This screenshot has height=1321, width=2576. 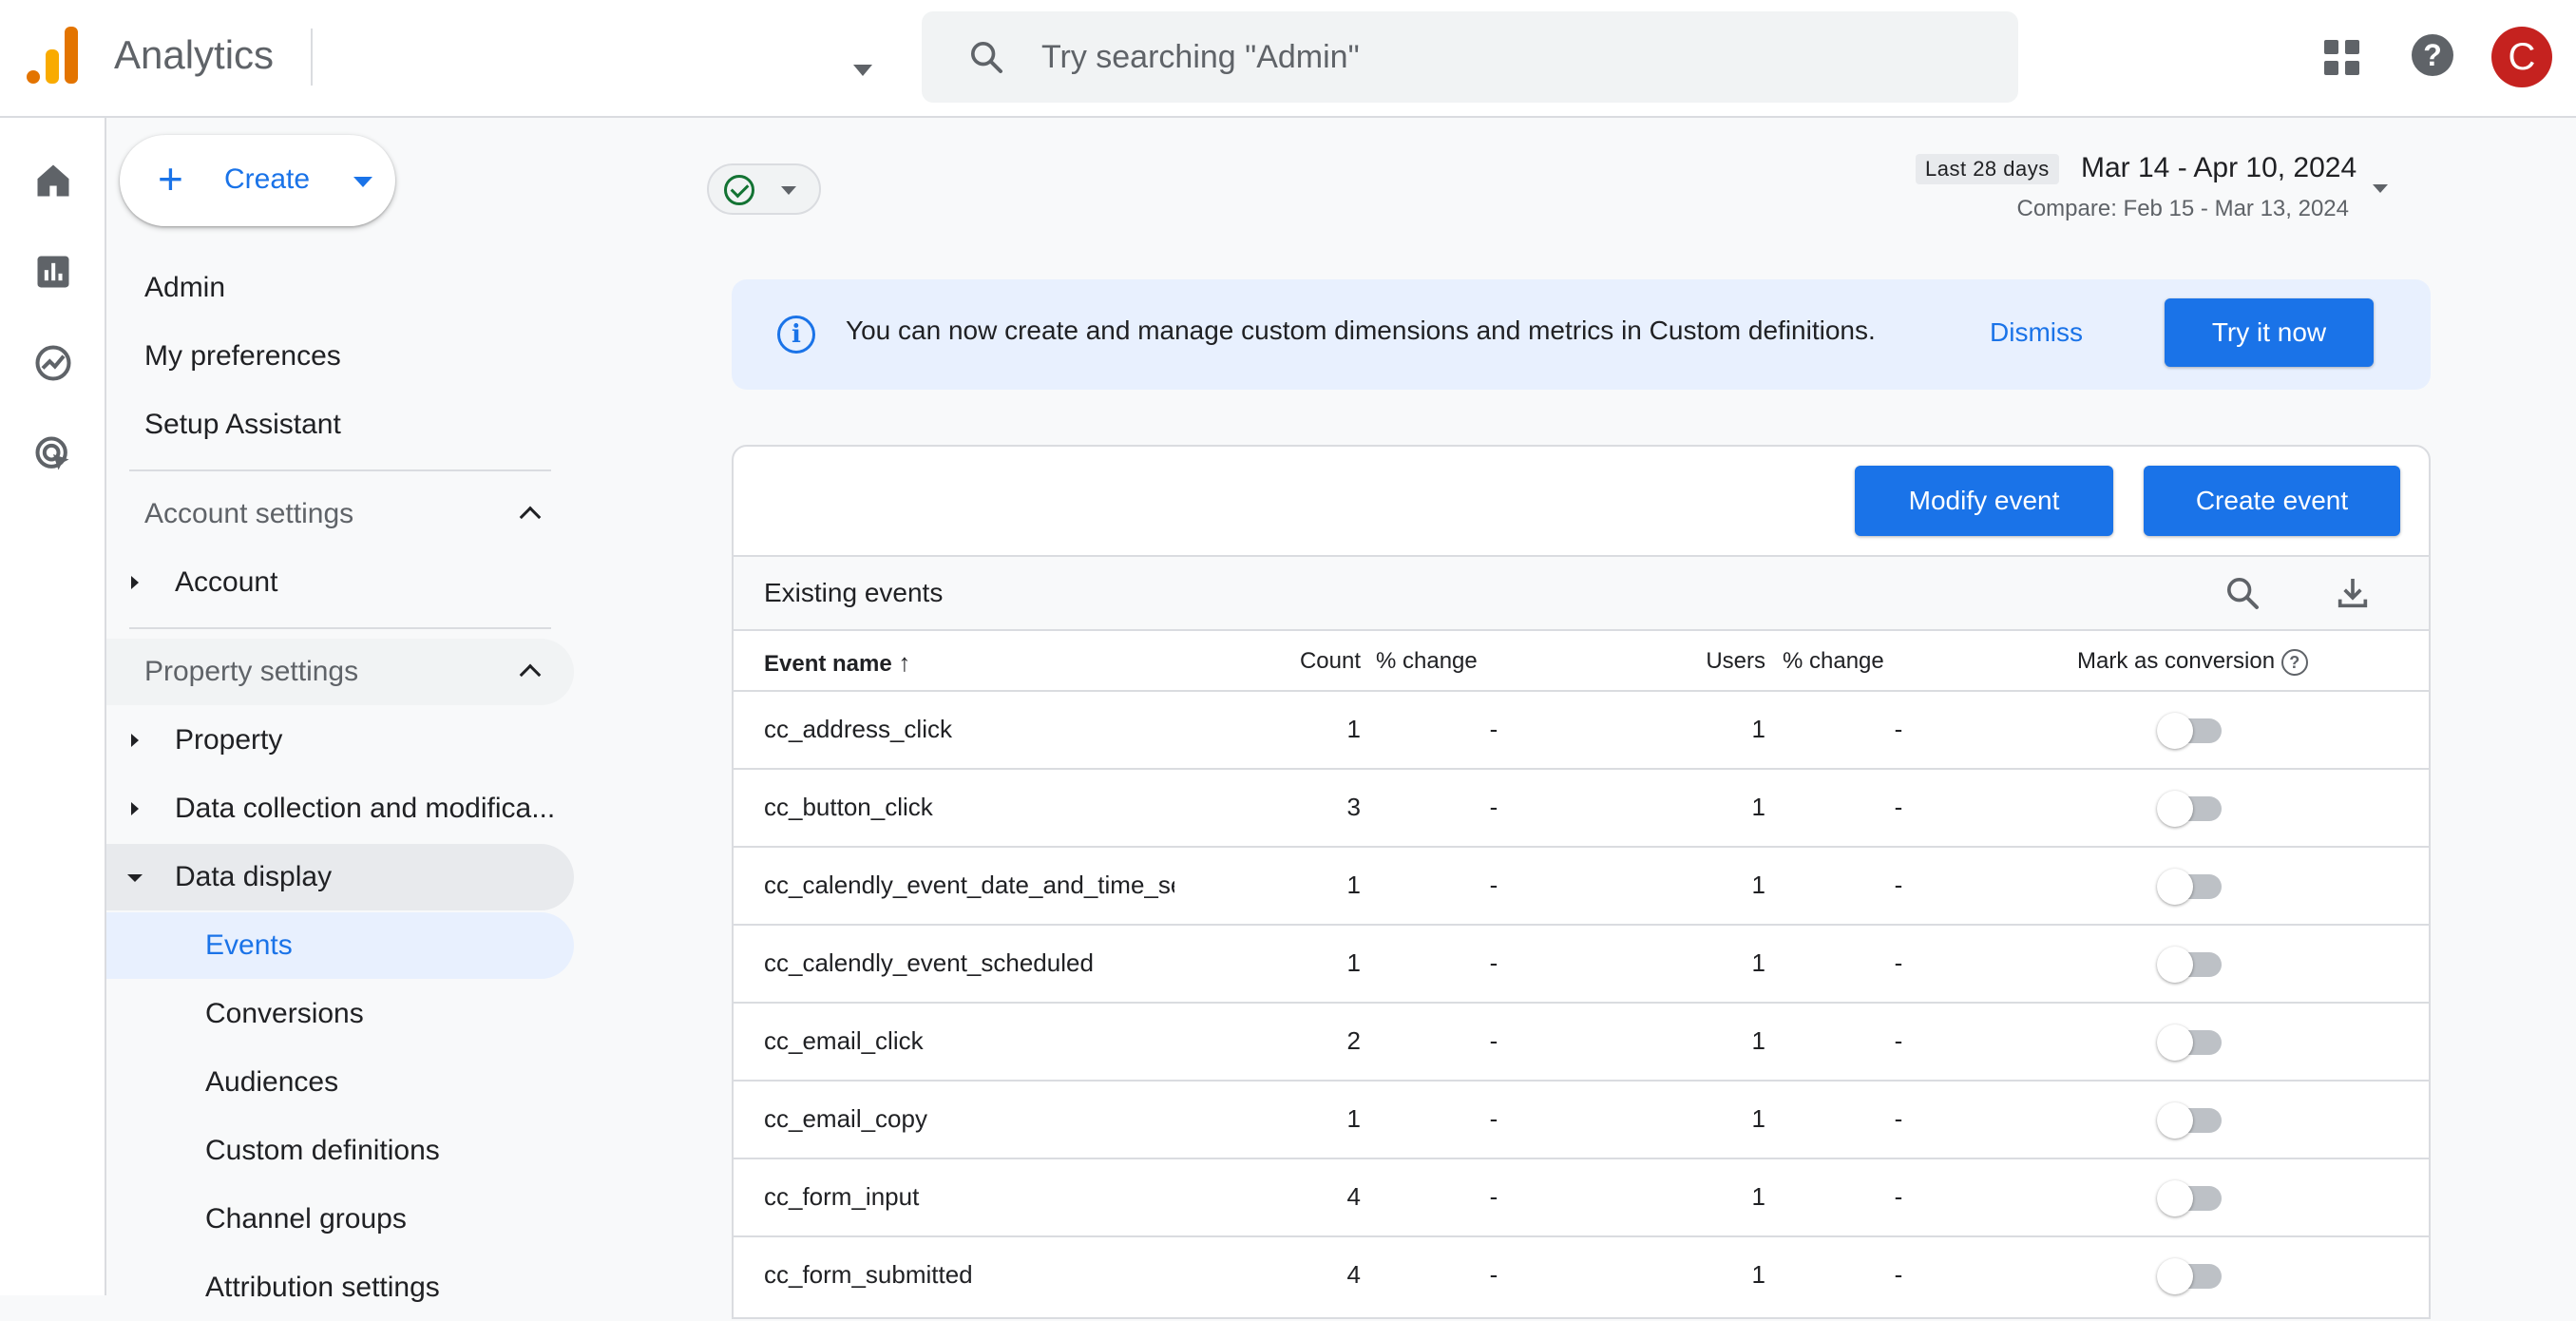 I want to click on event-name-cell: cc_form_input, so click(x=969, y=1197).